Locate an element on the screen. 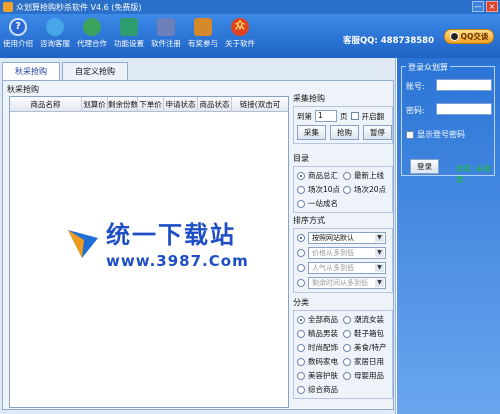 The width and height of the screenshot is (500, 414). sort-option: 按照网站默认 ▼ is located at coordinates (343, 238).